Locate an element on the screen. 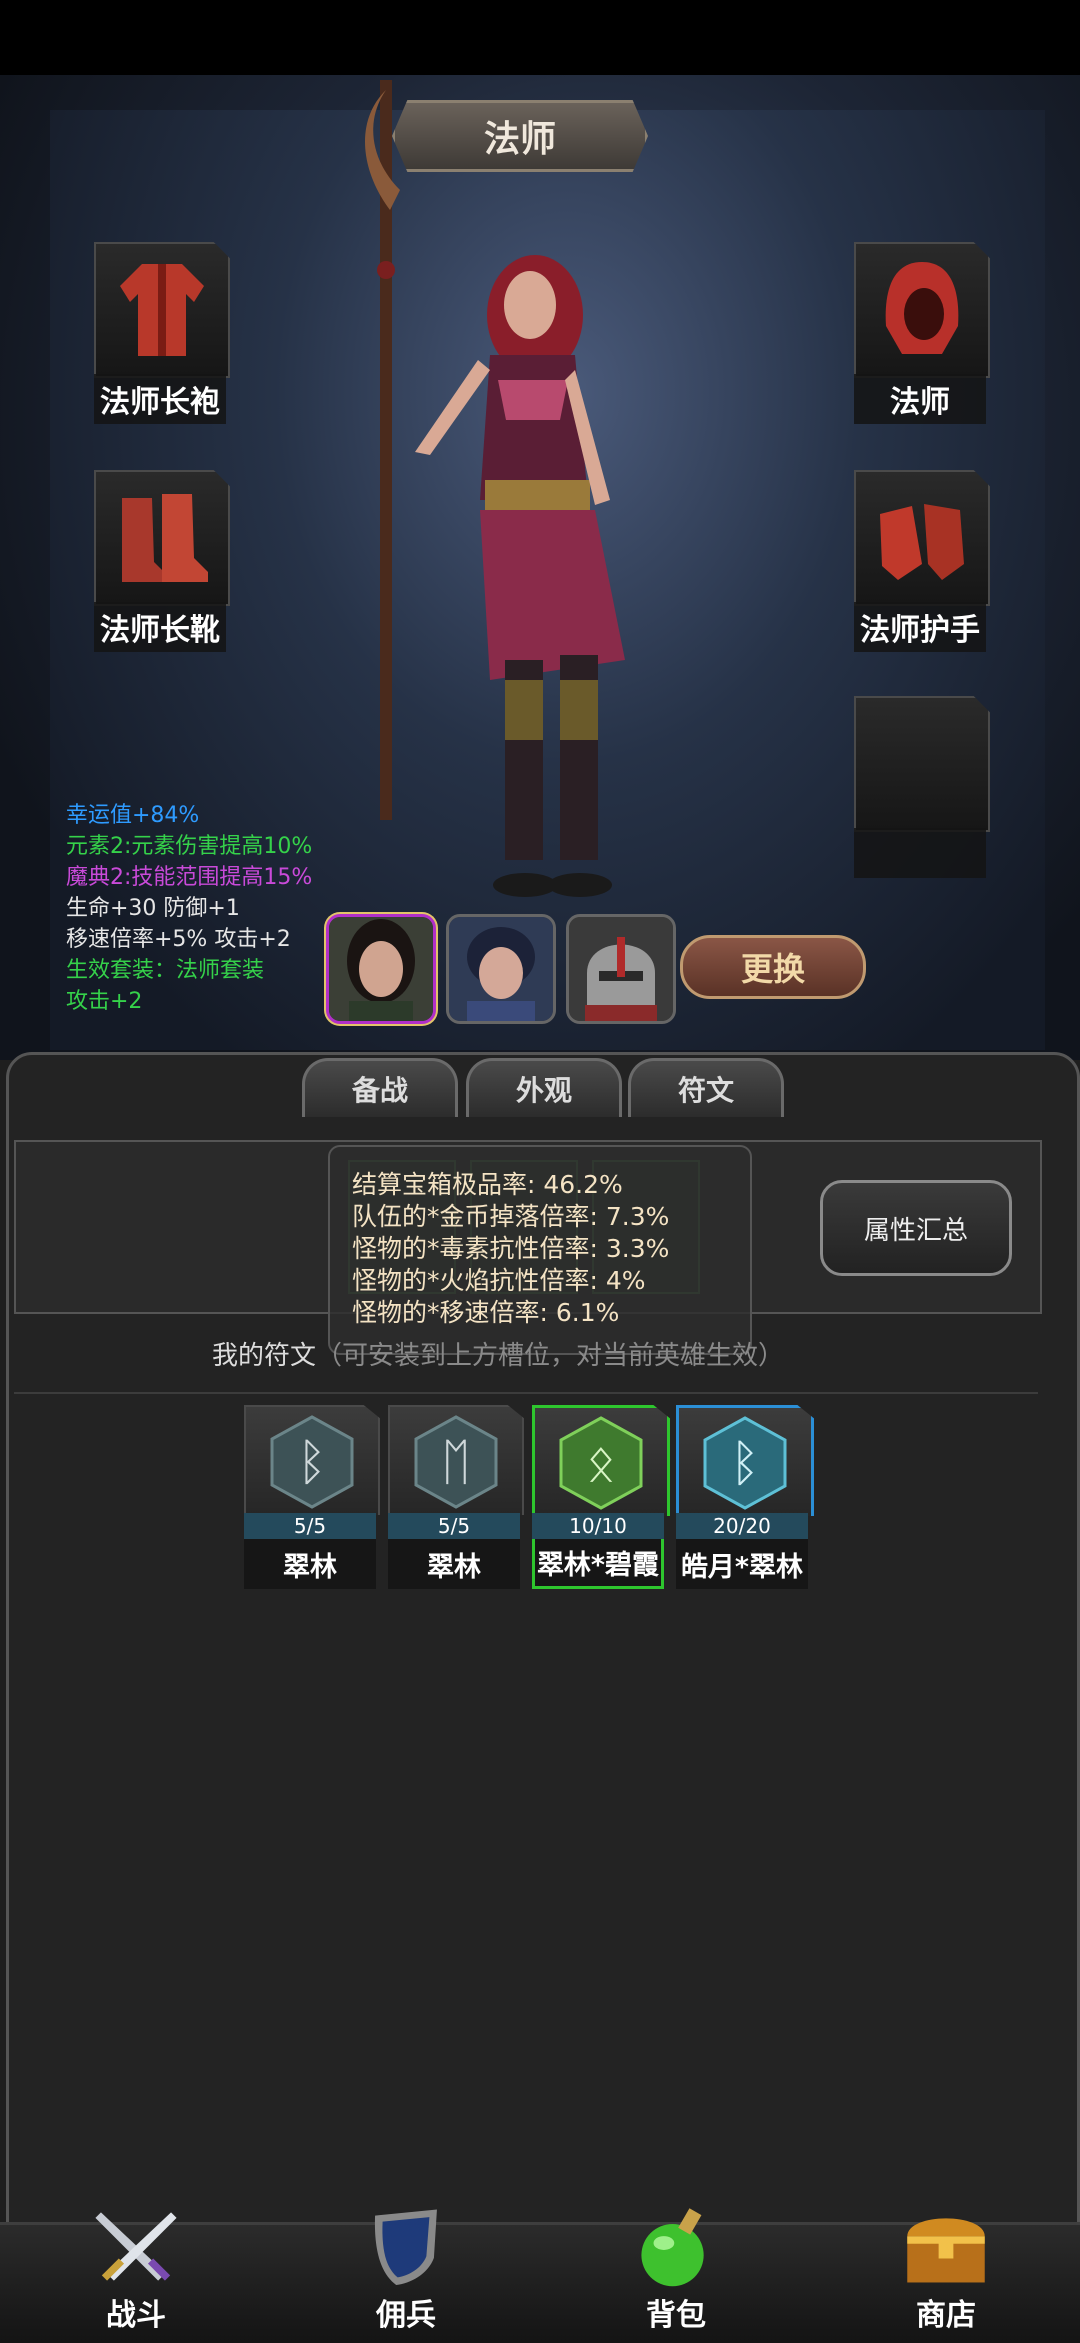  tooltip-line: 怪物的*毒素抗性倍率: 3.3% is located at coordinates (511, 1248).